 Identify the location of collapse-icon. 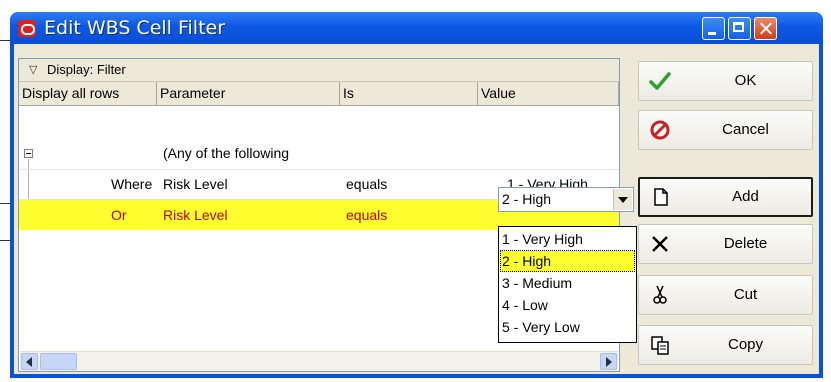
(28, 153).